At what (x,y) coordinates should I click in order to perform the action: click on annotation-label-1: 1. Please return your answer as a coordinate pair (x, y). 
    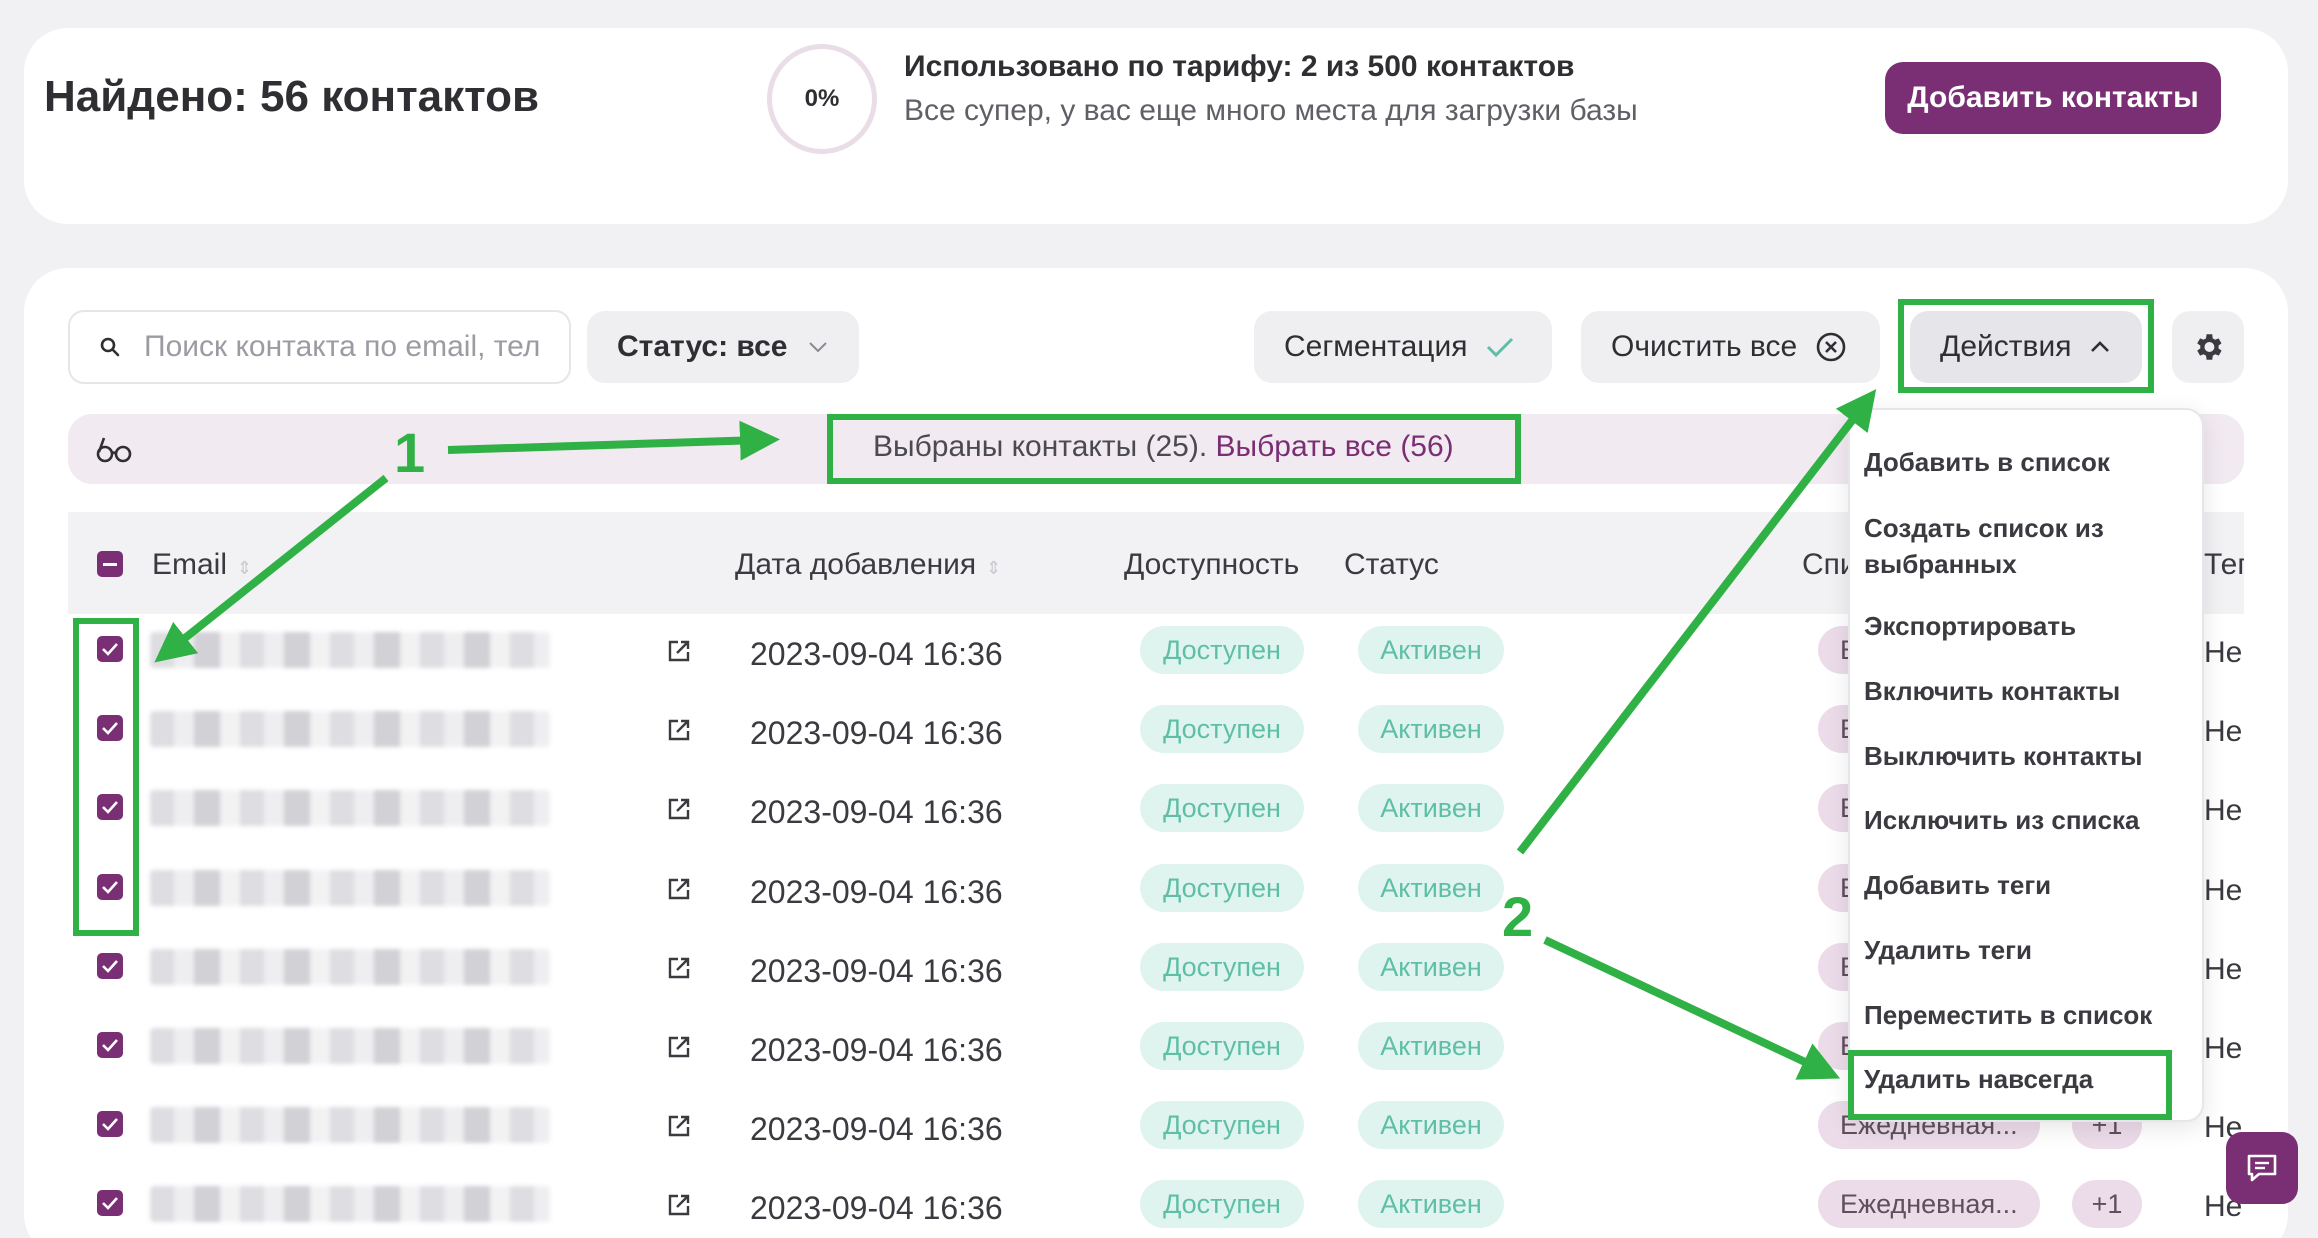
    Looking at the image, I should click on (410, 452).